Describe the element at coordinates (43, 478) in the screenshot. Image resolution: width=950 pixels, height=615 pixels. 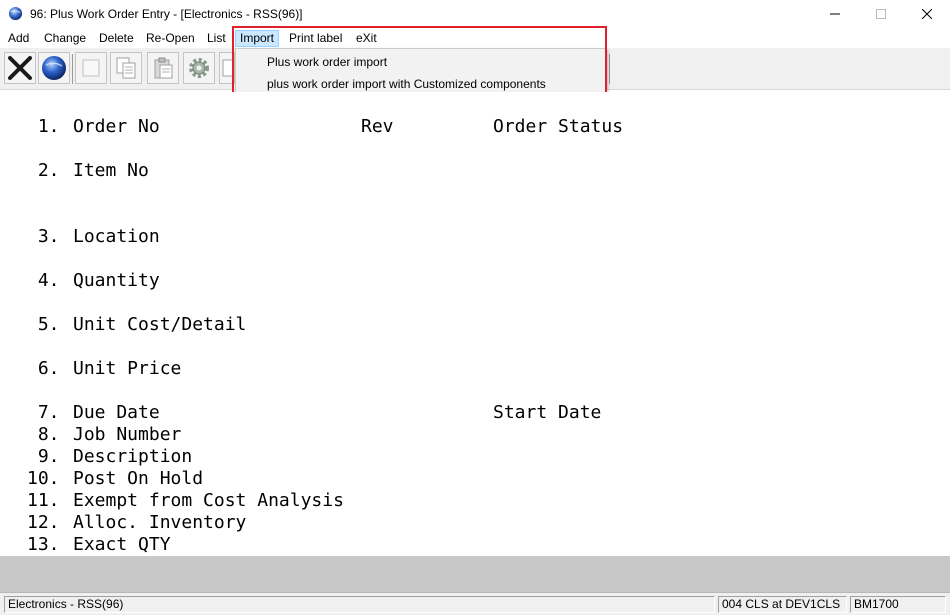
I see `field-number: 10.` at that location.